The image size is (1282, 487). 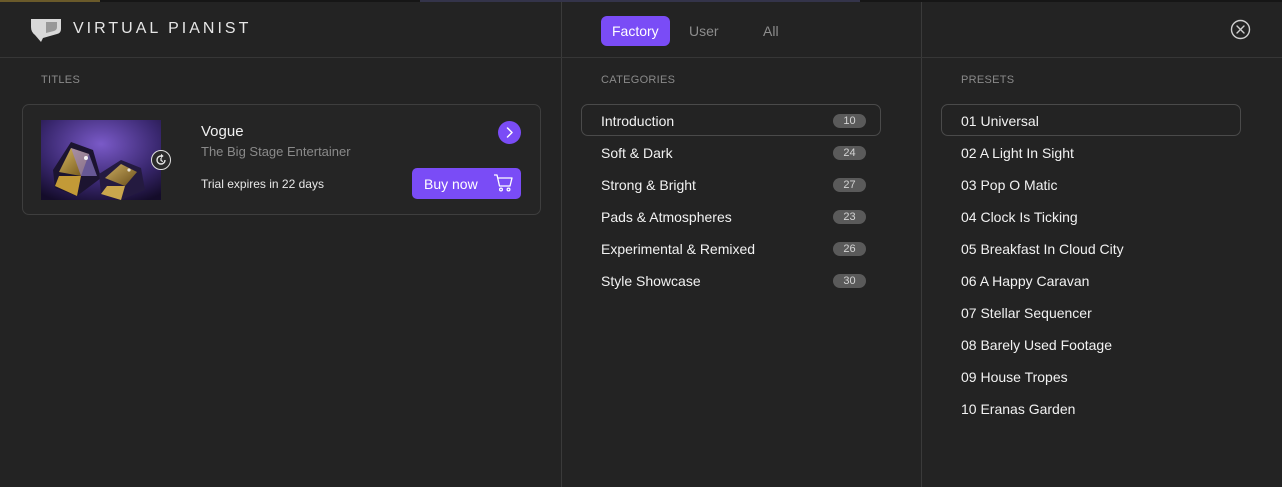 What do you see at coordinates (1091, 248) in the screenshot?
I see `preset-item: 05 Breakfast In Cloud City` at bounding box center [1091, 248].